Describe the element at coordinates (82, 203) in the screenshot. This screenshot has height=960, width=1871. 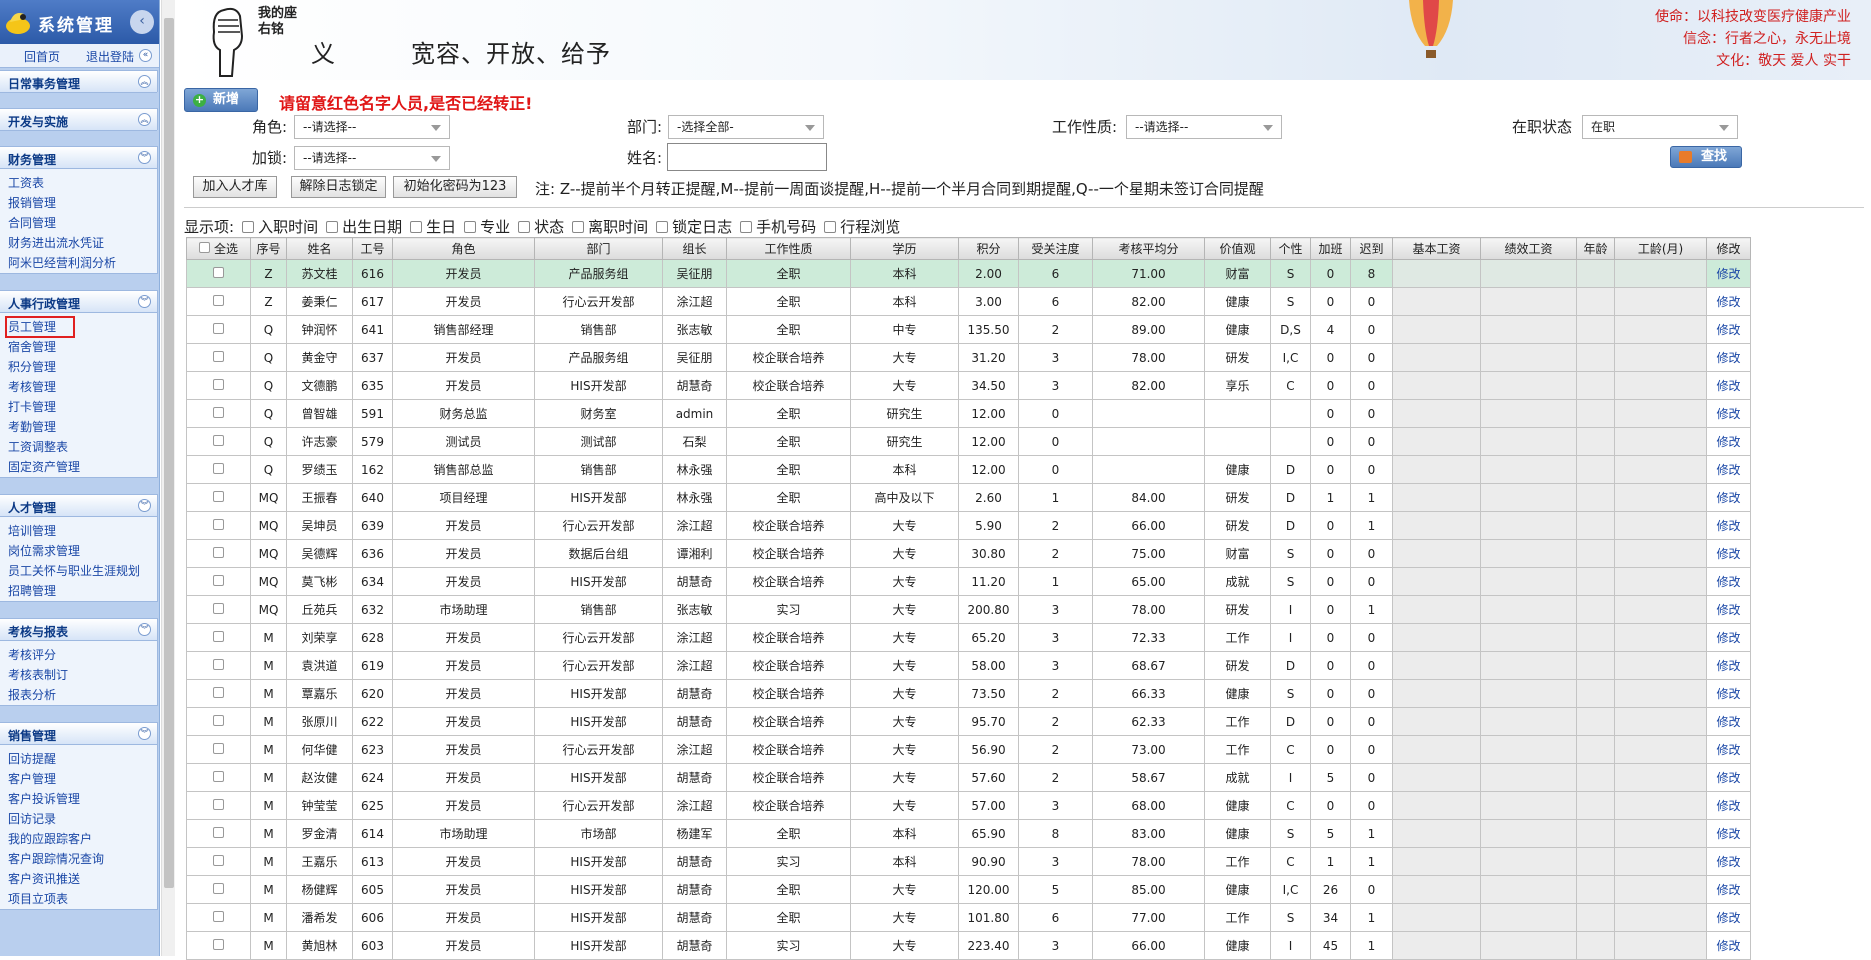
I see `sidebar-item: 报销管理` at that location.